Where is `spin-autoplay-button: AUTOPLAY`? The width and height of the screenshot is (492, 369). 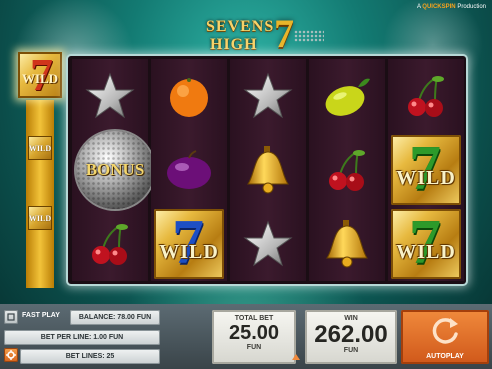
spin-autoplay-button: AUTOPLAY is located at coordinates (445, 337).